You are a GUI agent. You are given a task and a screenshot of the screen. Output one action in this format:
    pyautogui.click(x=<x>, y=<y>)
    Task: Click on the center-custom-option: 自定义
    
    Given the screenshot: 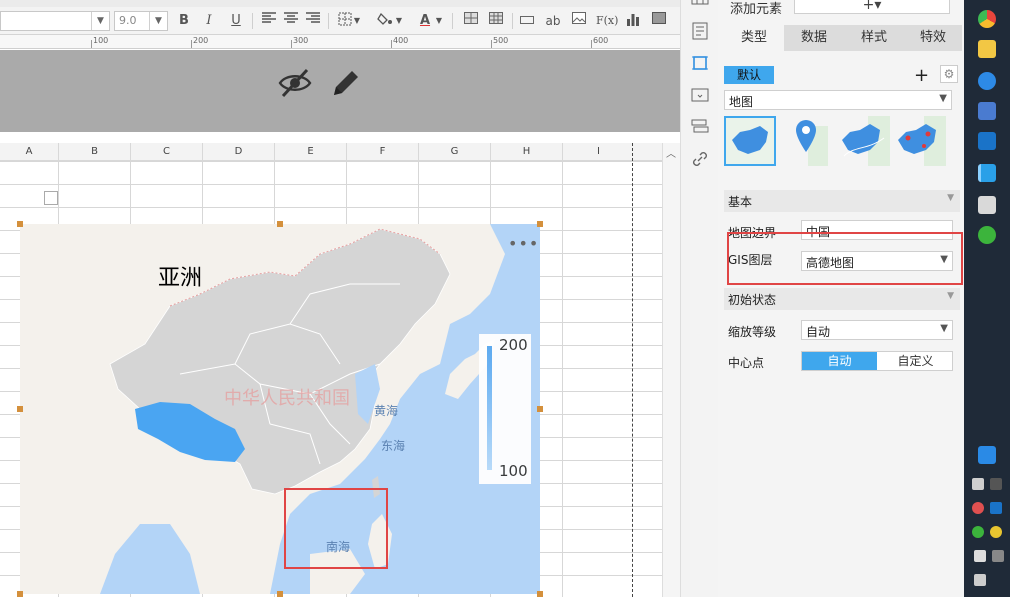 What is the action you would take?
    pyautogui.click(x=915, y=361)
    